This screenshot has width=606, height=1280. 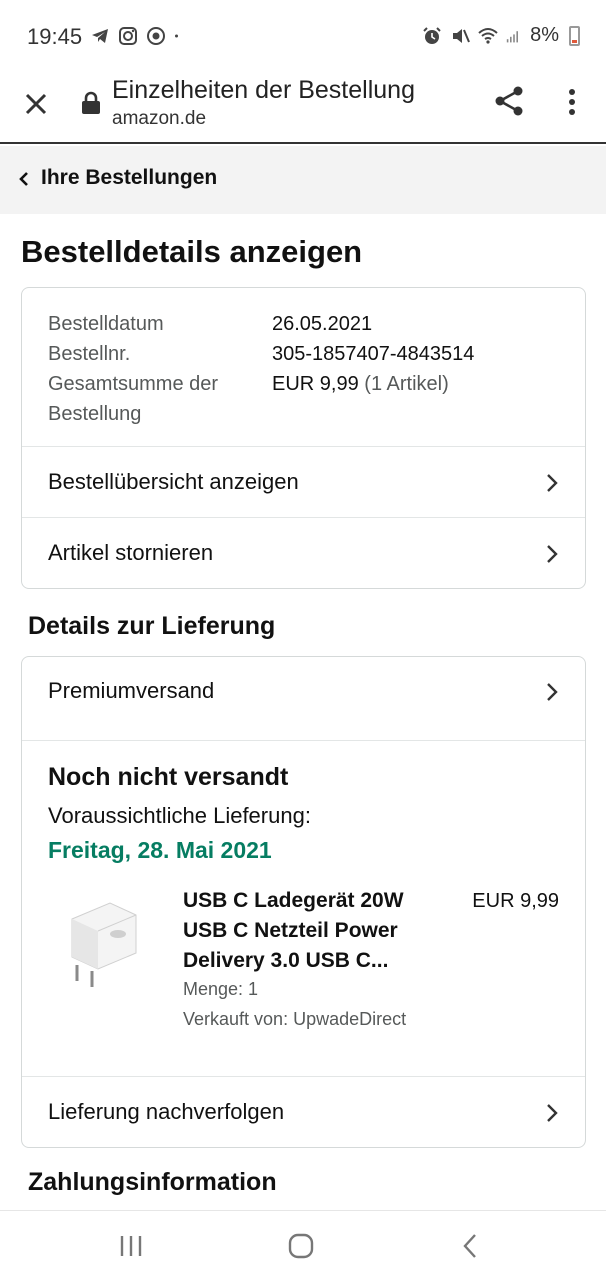 I want to click on order-total-amount: EUR 9,99, so click(x=315, y=384).